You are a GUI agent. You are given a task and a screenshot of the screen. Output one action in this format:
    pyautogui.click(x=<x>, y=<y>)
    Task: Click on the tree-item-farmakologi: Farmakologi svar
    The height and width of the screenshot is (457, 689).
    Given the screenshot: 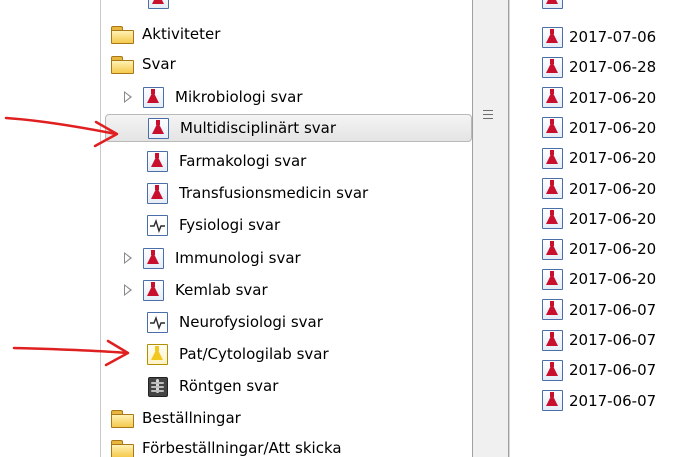 What is the action you would take?
    pyautogui.click(x=226, y=161)
    